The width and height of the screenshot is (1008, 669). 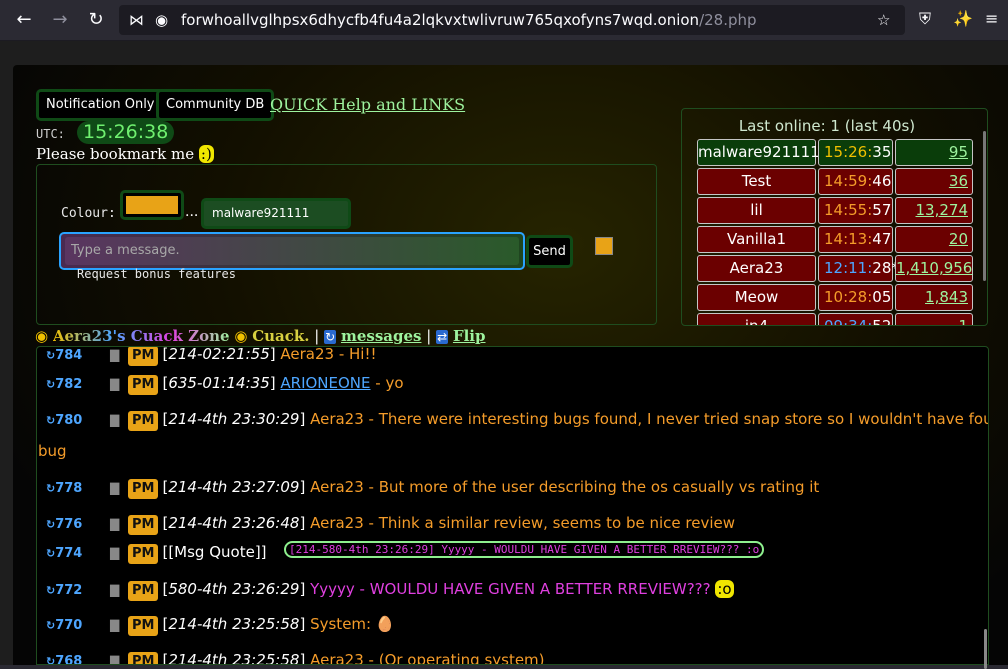 What do you see at coordinates (934, 210) in the screenshot?
I see `online-user-count: 13,274` at bounding box center [934, 210].